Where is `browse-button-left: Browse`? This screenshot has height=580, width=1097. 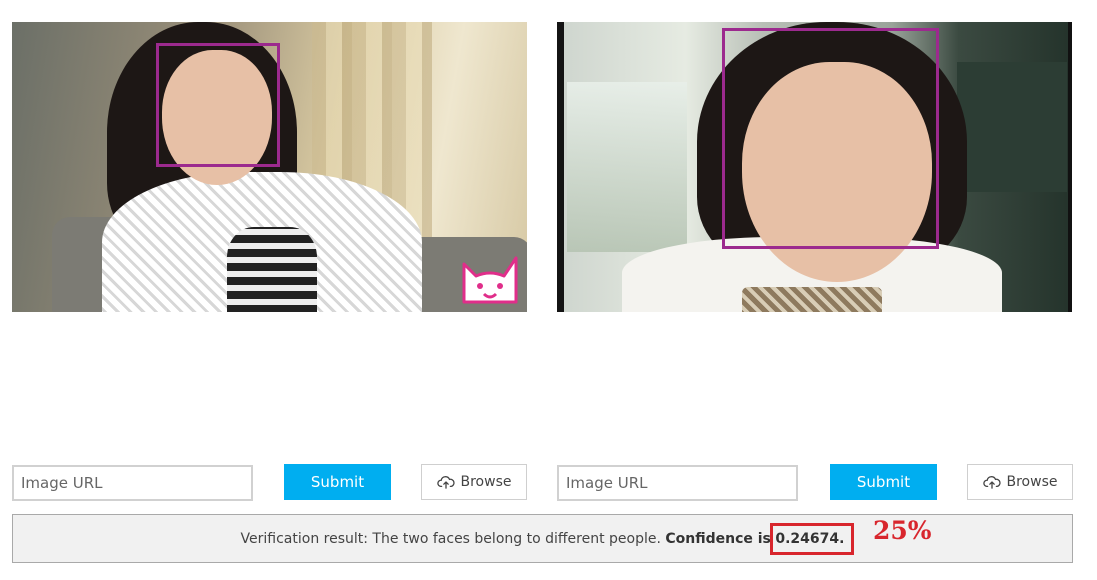
browse-button-left: Browse is located at coordinates (474, 482).